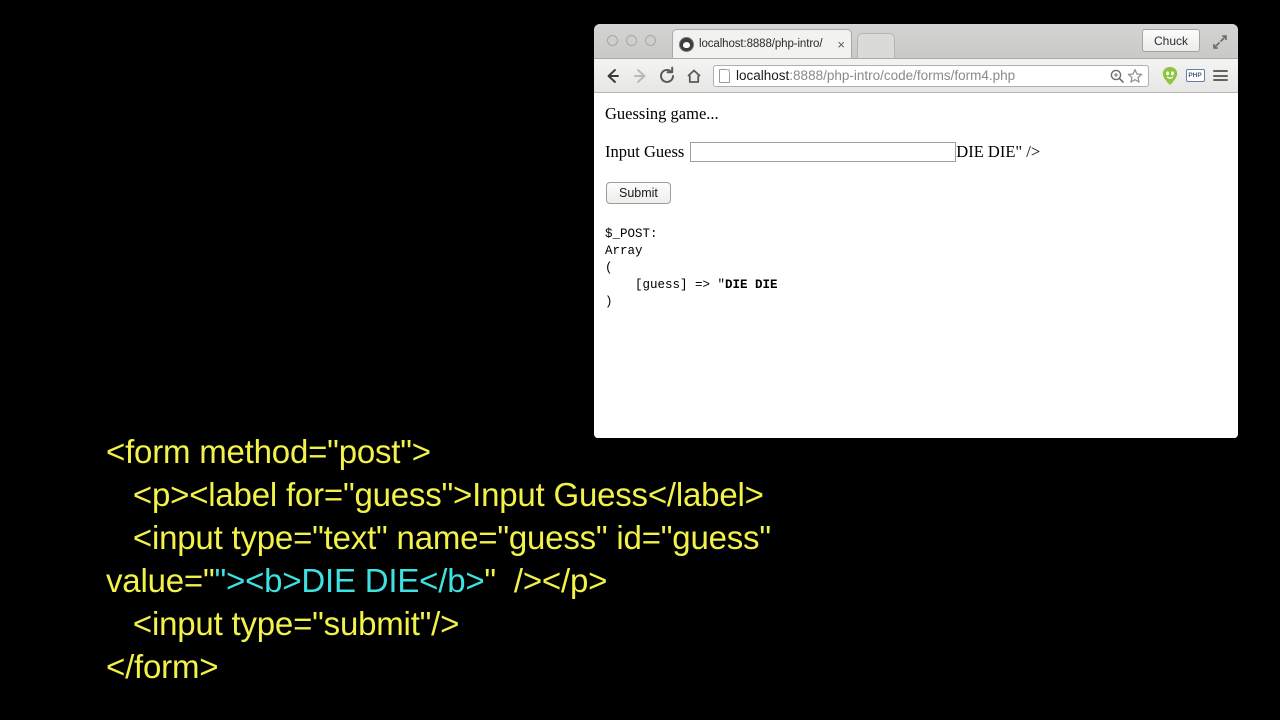 Image resolution: width=1280 pixels, height=720 pixels. I want to click on code-line: value=""><b>DIE DIE</b>" /></p>, so click(656, 580).